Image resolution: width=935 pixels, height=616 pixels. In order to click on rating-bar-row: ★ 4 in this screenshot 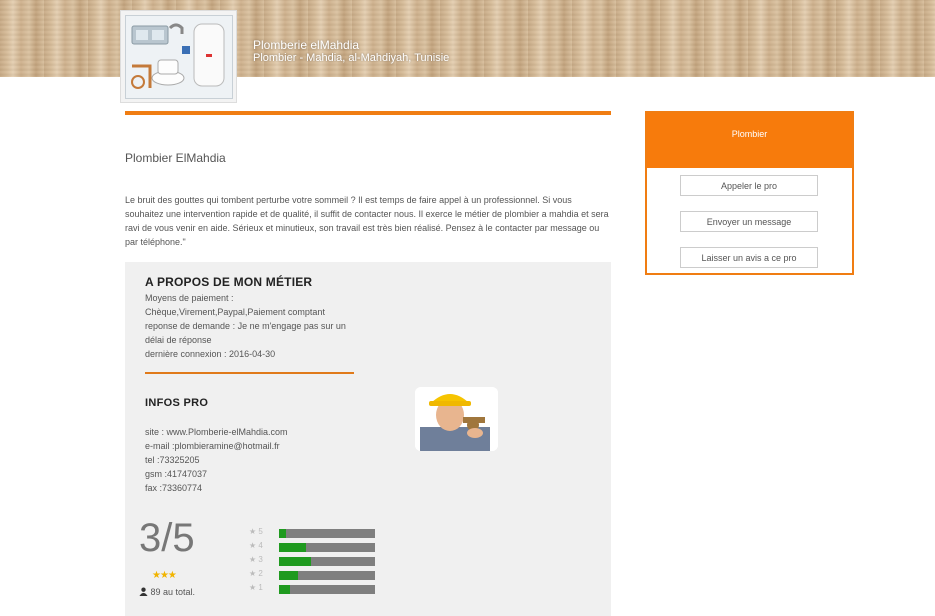, I will do `click(314, 546)`.